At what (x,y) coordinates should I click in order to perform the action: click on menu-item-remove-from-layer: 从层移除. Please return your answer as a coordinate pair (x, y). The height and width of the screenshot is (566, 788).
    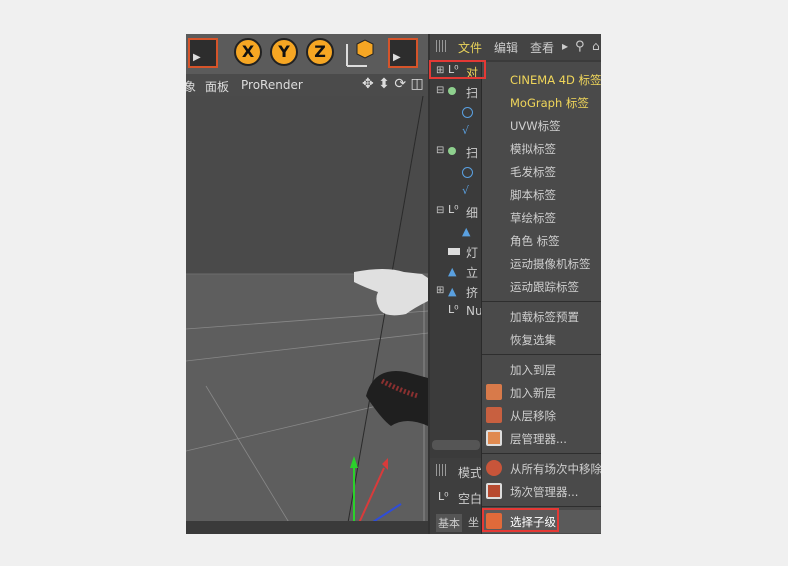
    Looking at the image, I should click on (541, 415).